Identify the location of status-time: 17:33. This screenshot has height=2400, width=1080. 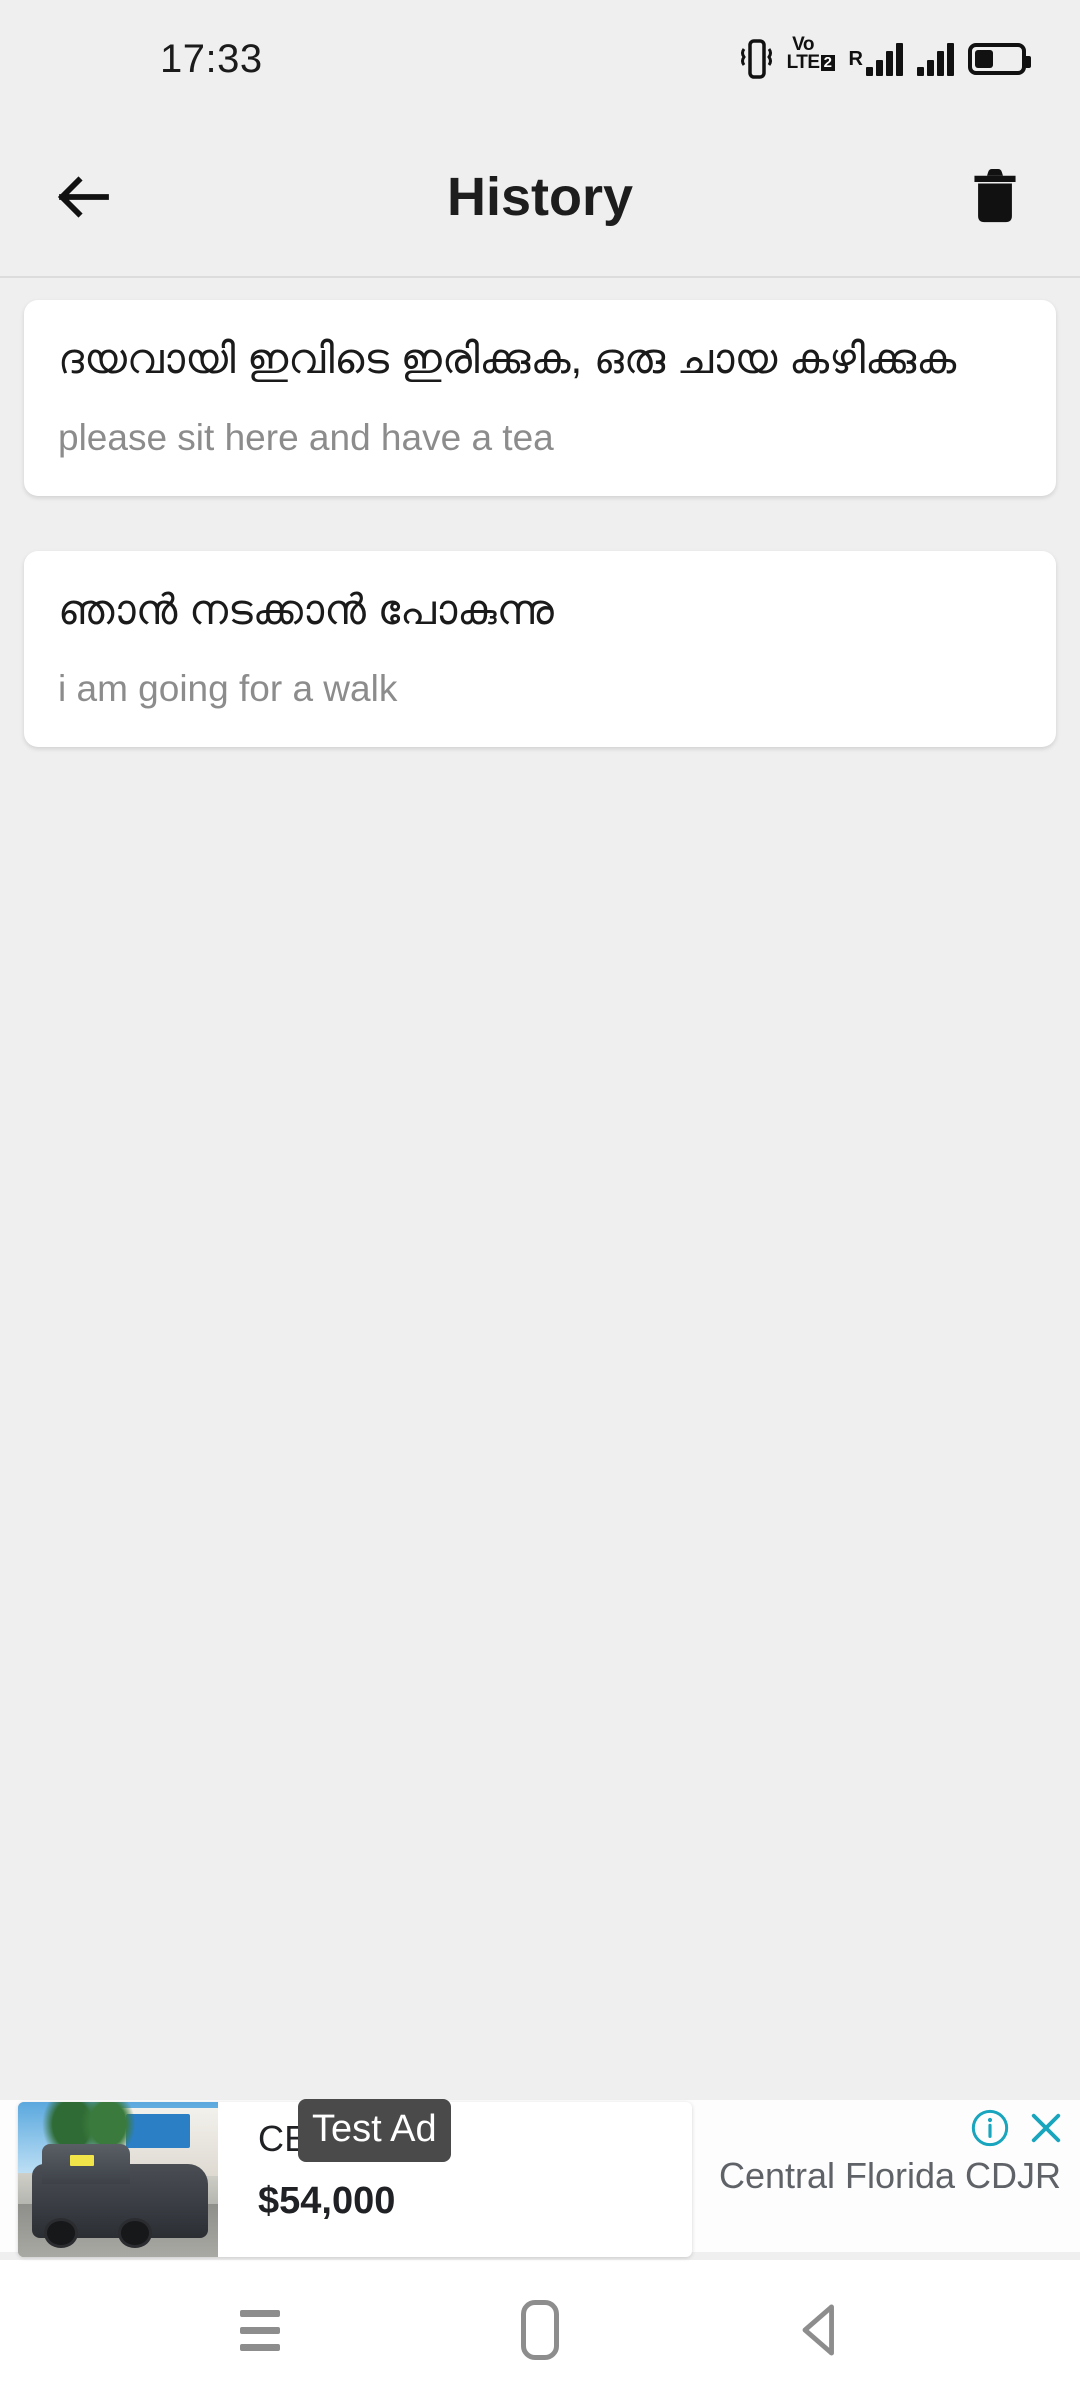
(211, 58).